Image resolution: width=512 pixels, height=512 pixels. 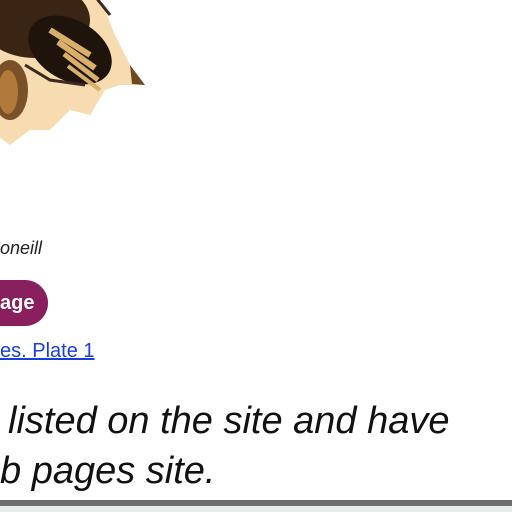 I want to click on notice-text-line-1: listed on the site and have, so click(x=229, y=421).